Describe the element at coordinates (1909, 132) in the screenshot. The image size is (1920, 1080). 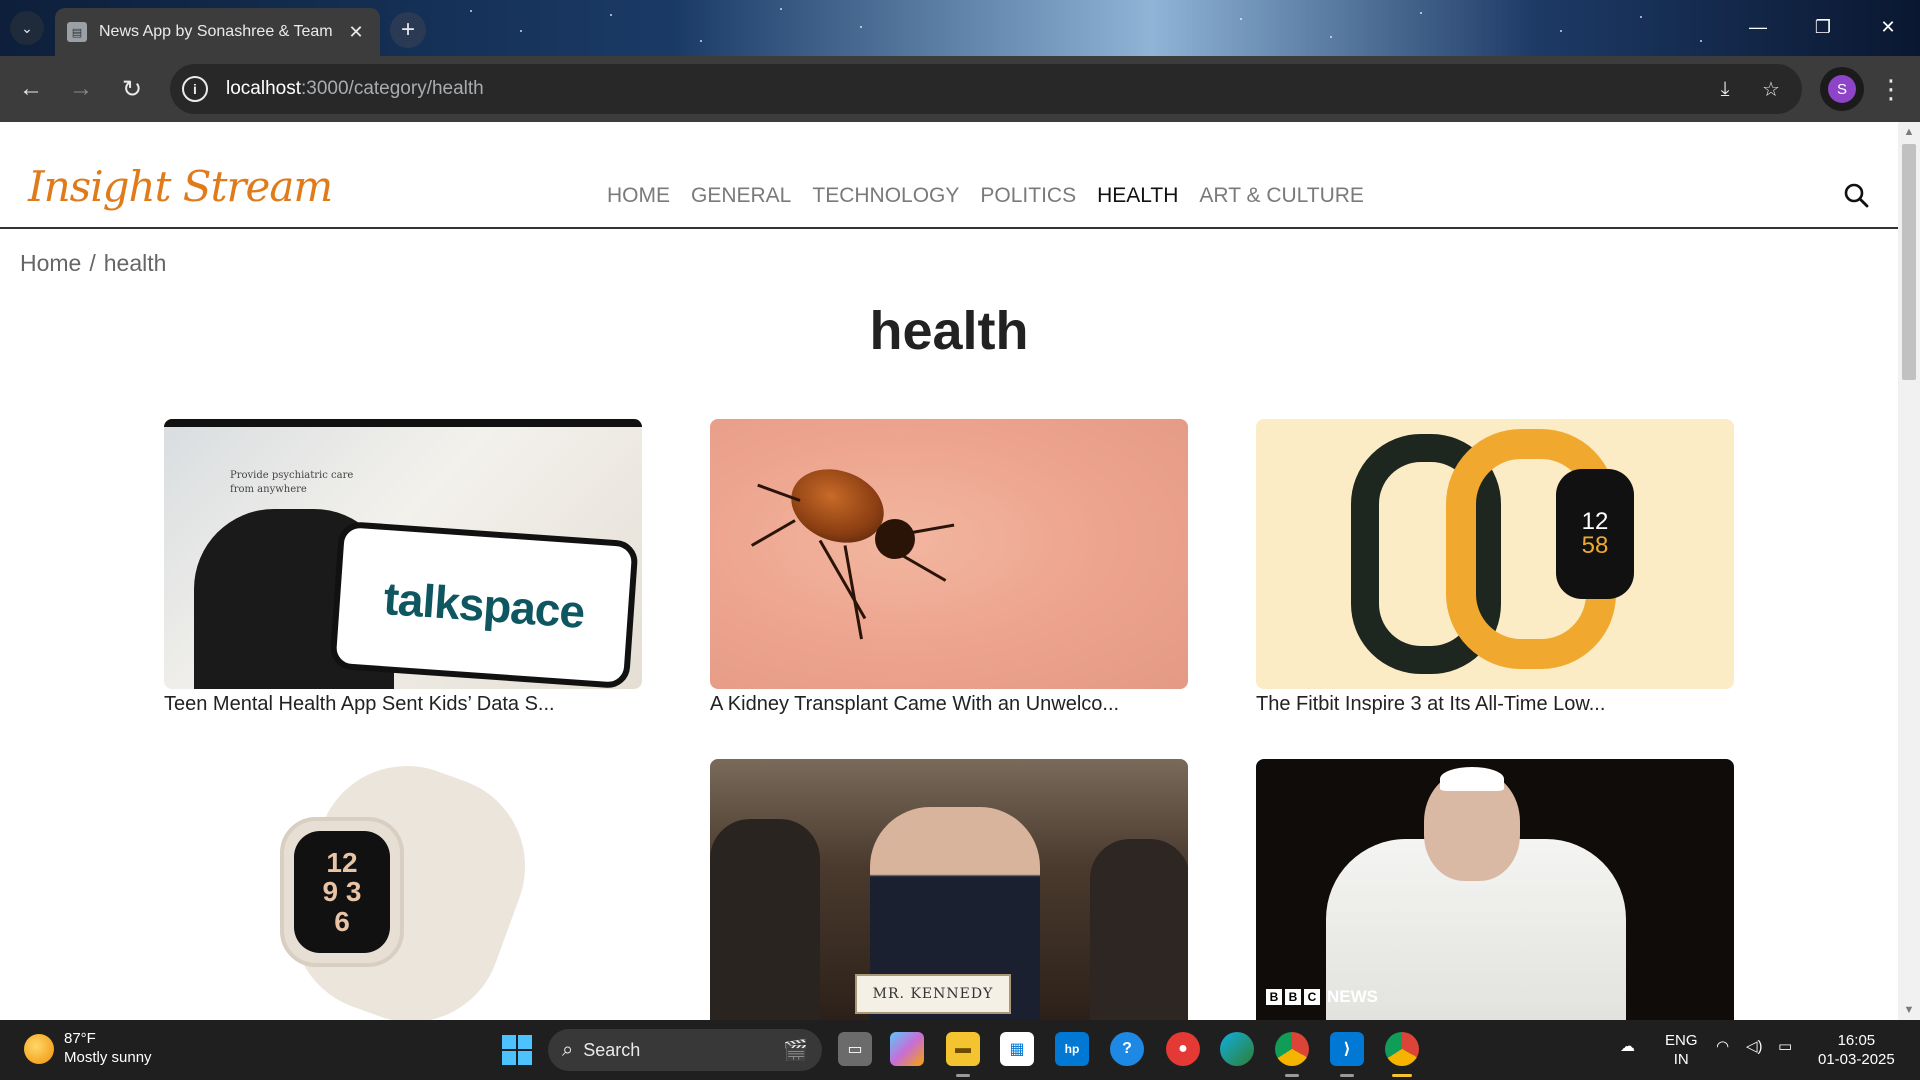
I see `scroll-up-icon: ▲` at that location.